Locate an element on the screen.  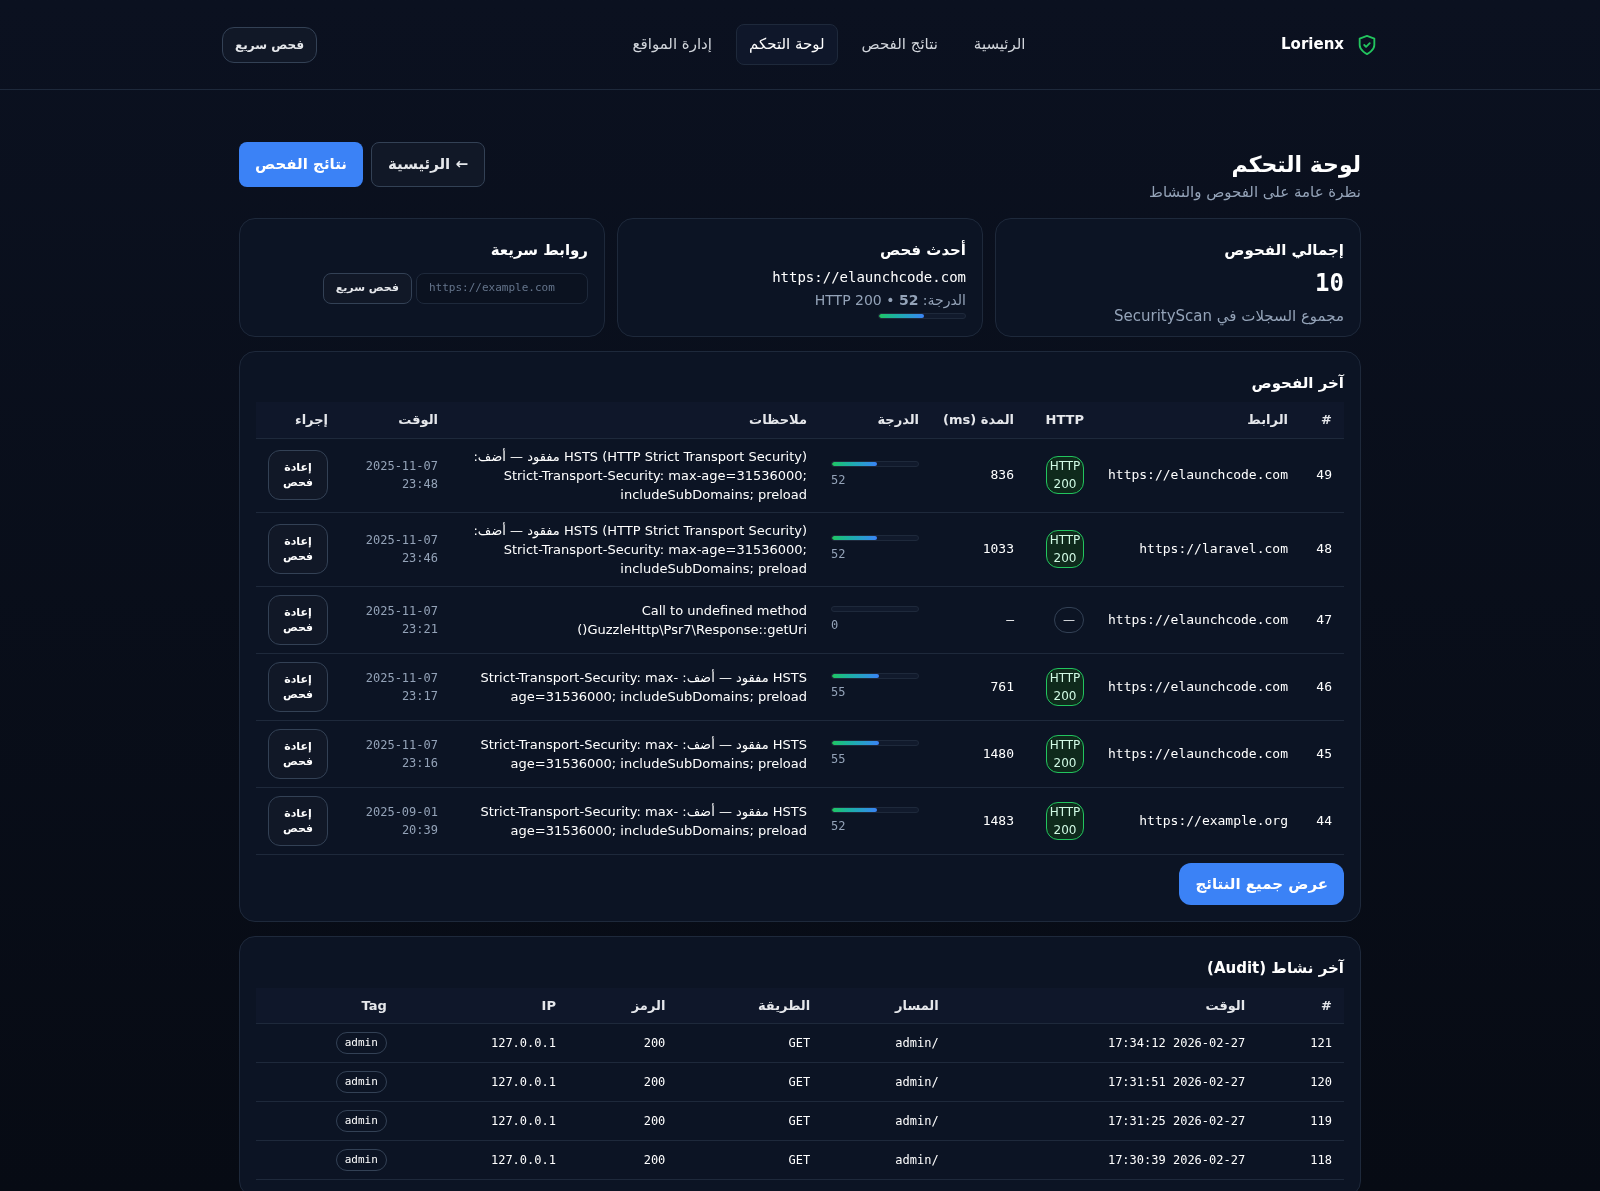
duration-cell: 836 is located at coordinates (978, 475).